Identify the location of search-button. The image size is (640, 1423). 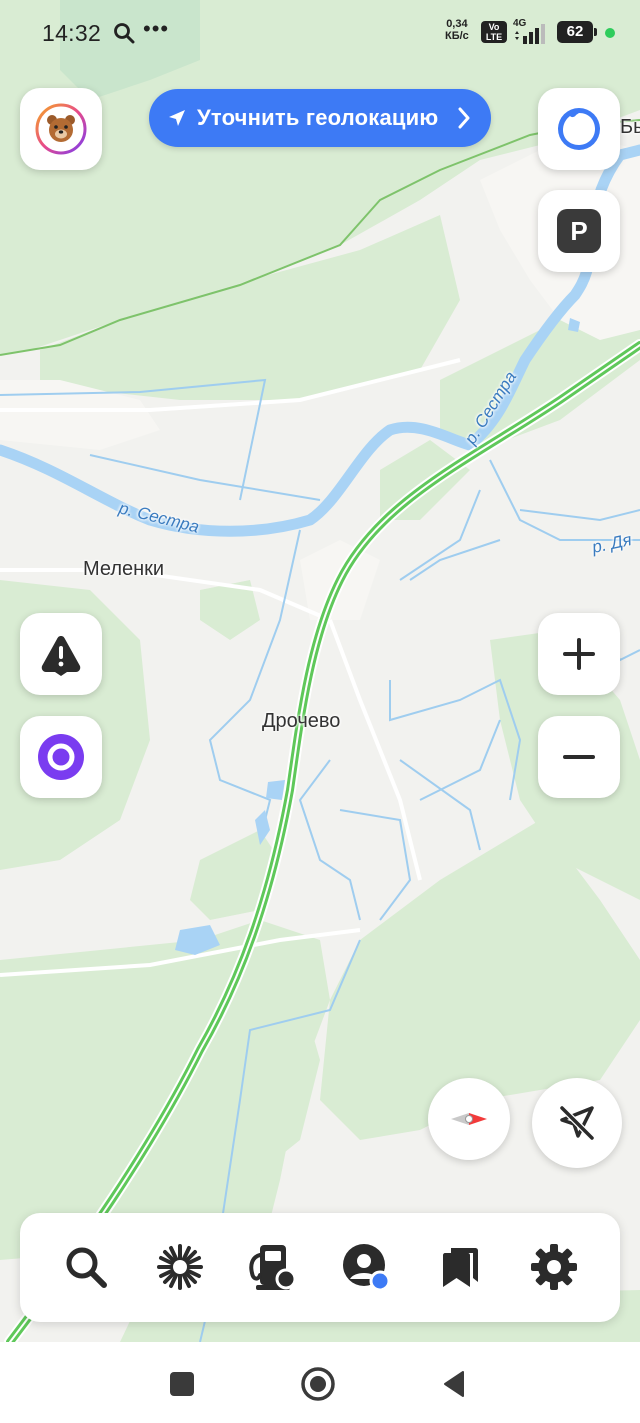
(86, 1267).